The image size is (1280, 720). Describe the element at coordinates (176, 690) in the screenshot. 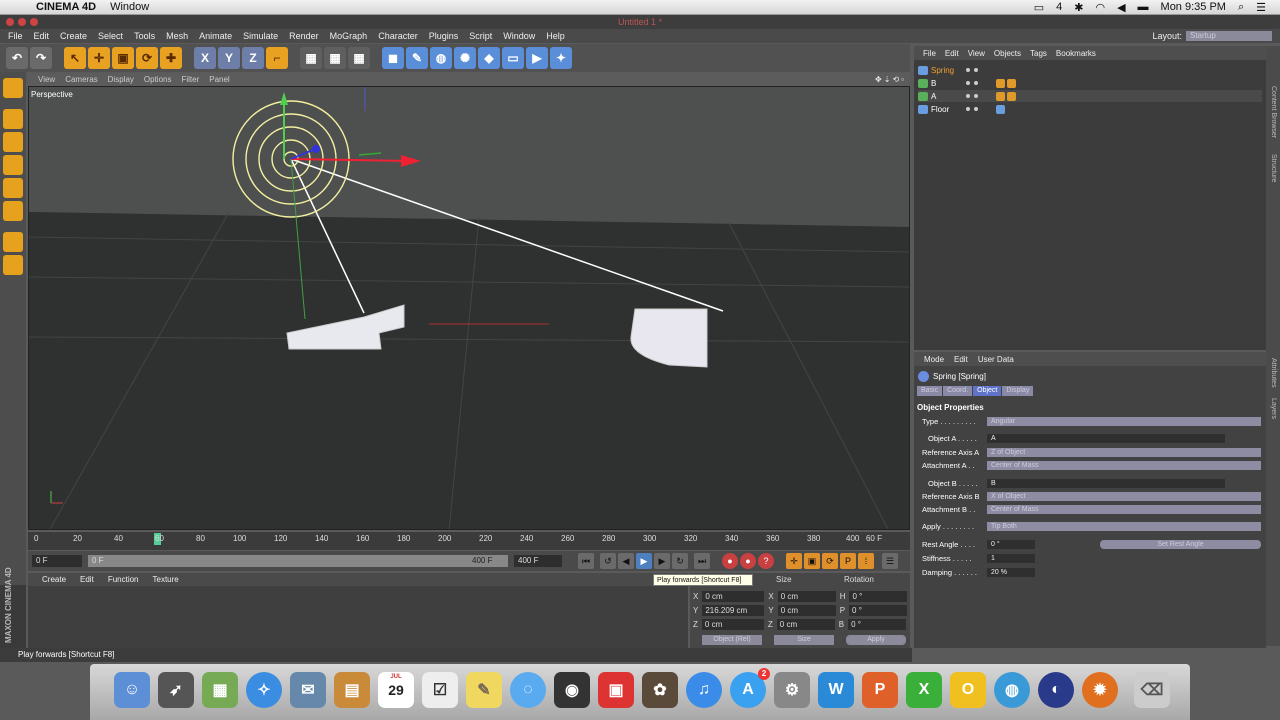

I see `launchpad-icon: ➶` at that location.